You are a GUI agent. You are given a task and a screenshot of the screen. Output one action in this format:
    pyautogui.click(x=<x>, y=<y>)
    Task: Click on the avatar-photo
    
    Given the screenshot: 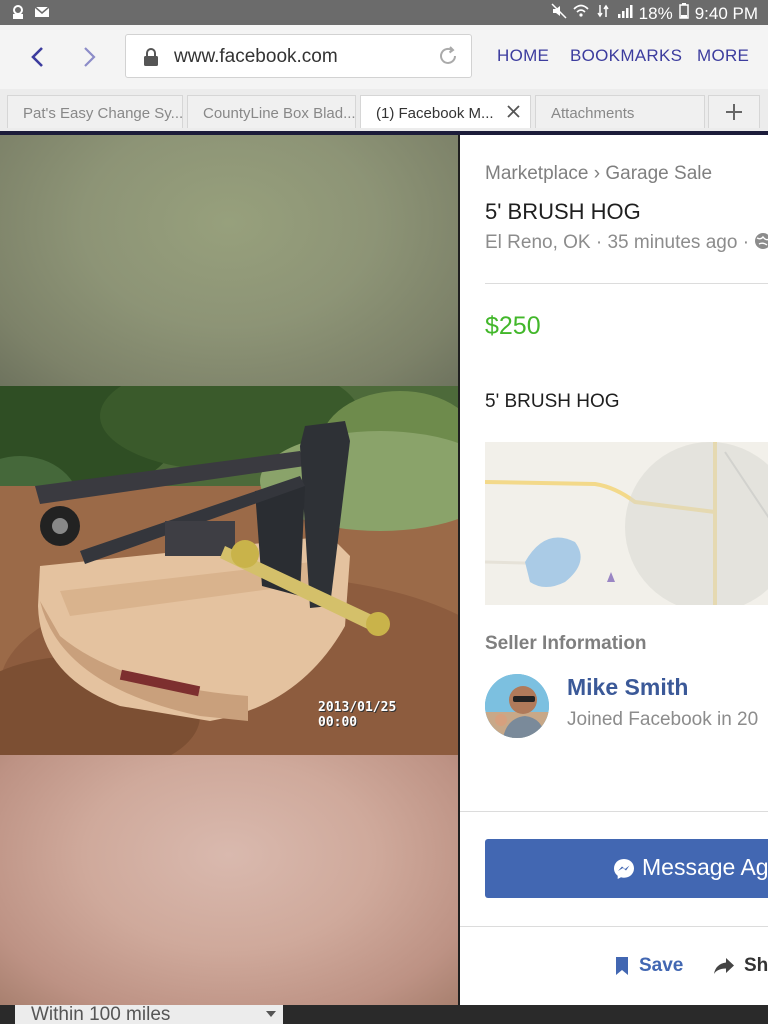 What is the action you would take?
    pyautogui.click(x=517, y=706)
    